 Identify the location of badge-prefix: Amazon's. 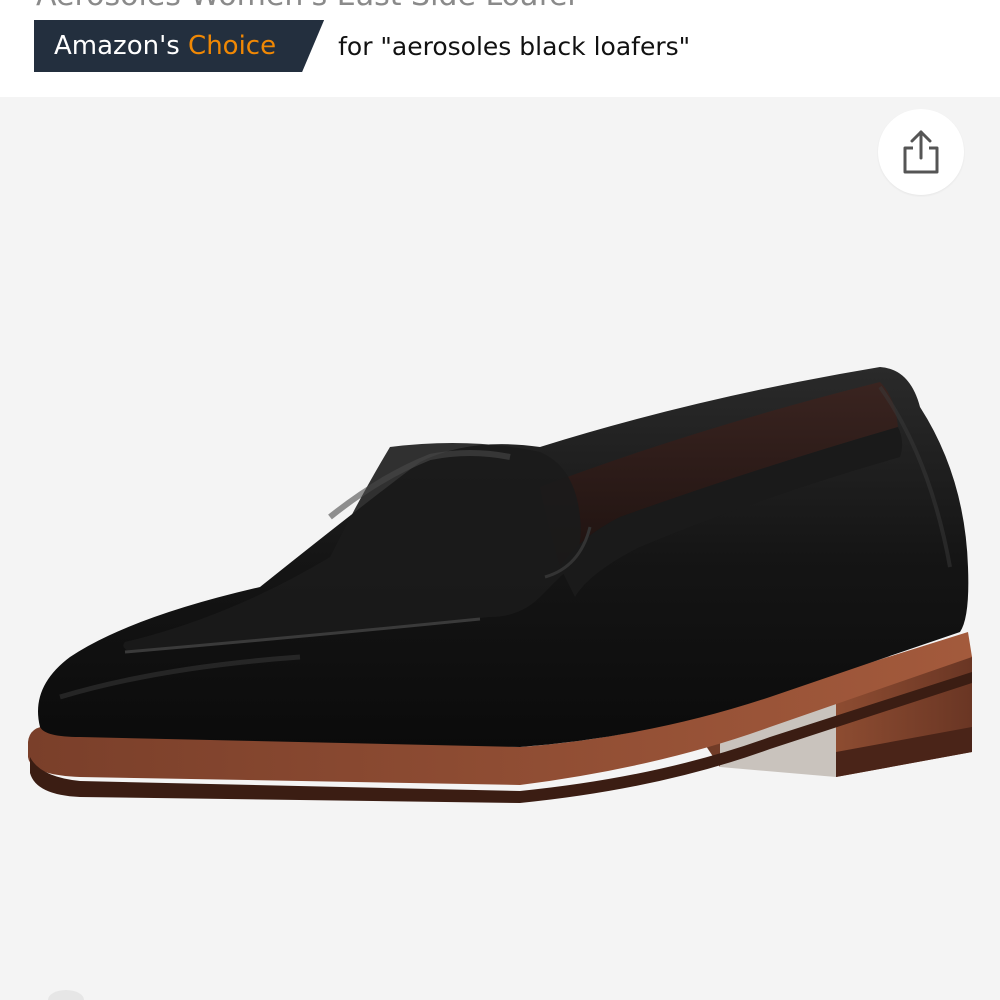
(117, 46).